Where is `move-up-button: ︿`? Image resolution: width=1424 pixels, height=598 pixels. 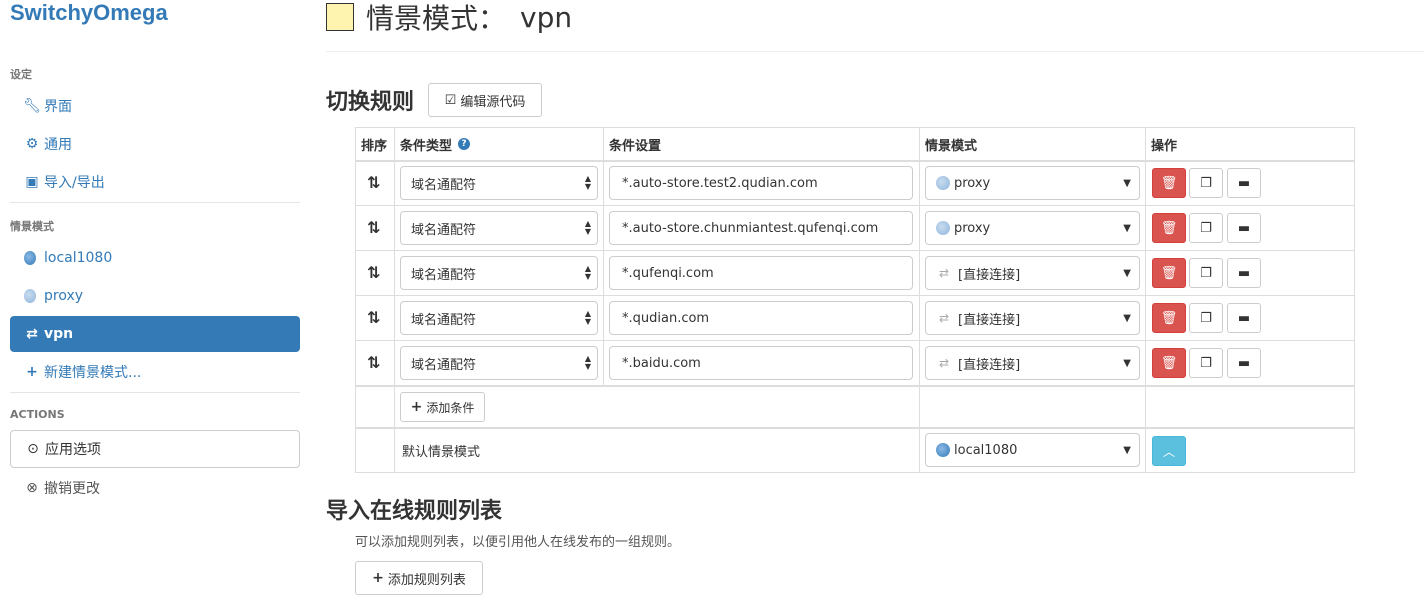
move-up-button: ︿ is located at coordinates (1169, 451).